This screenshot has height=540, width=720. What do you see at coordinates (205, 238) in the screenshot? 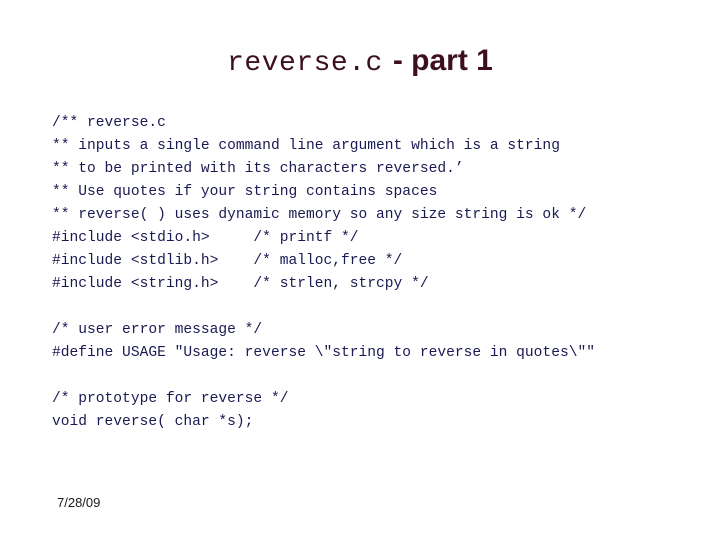
I see `code-line: #include <stdio.h> /* printf */` at bounding box center [205, 238].